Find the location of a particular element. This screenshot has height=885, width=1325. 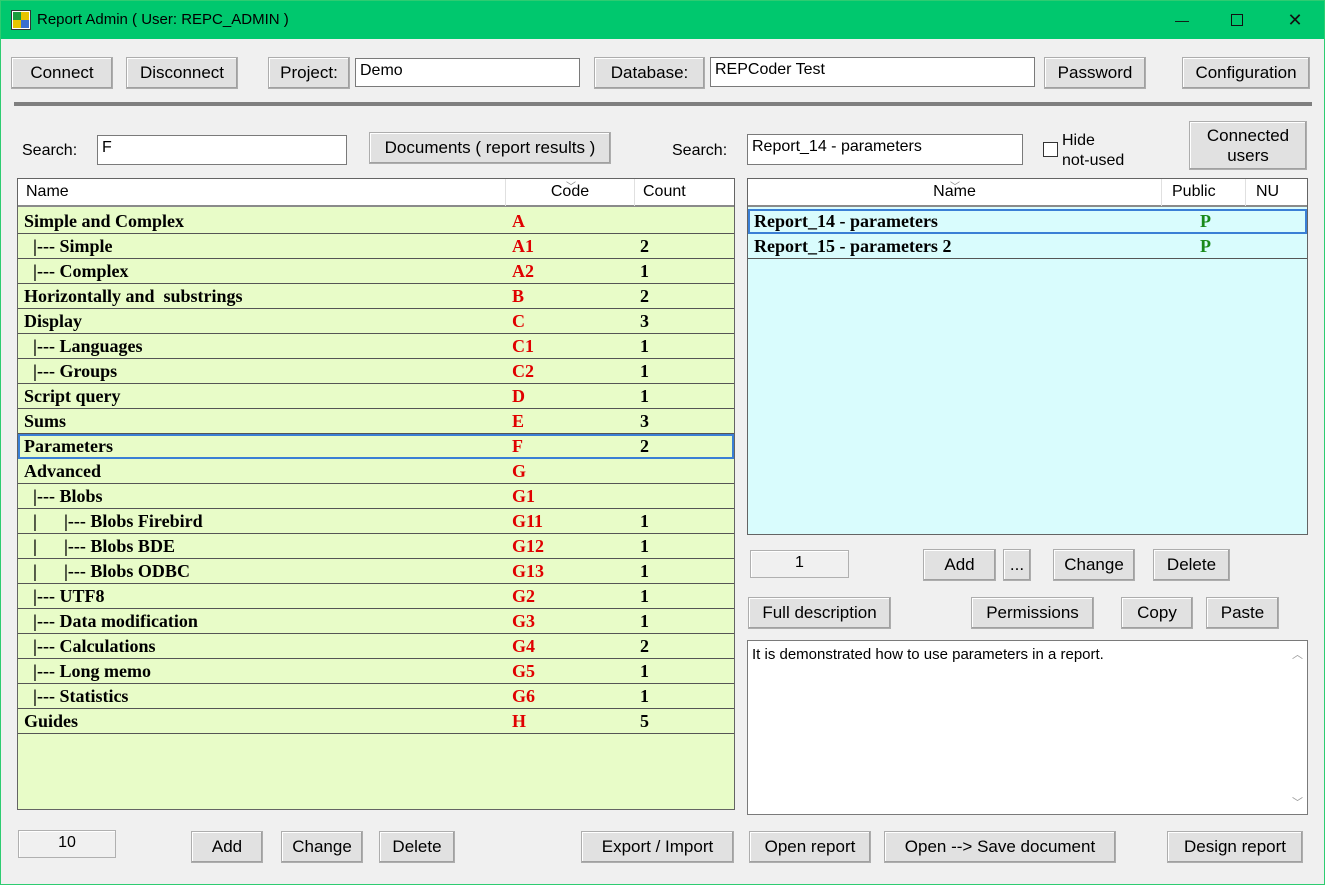

category-name: | |--- Blobs BDE is located at coordinates (99, 546).